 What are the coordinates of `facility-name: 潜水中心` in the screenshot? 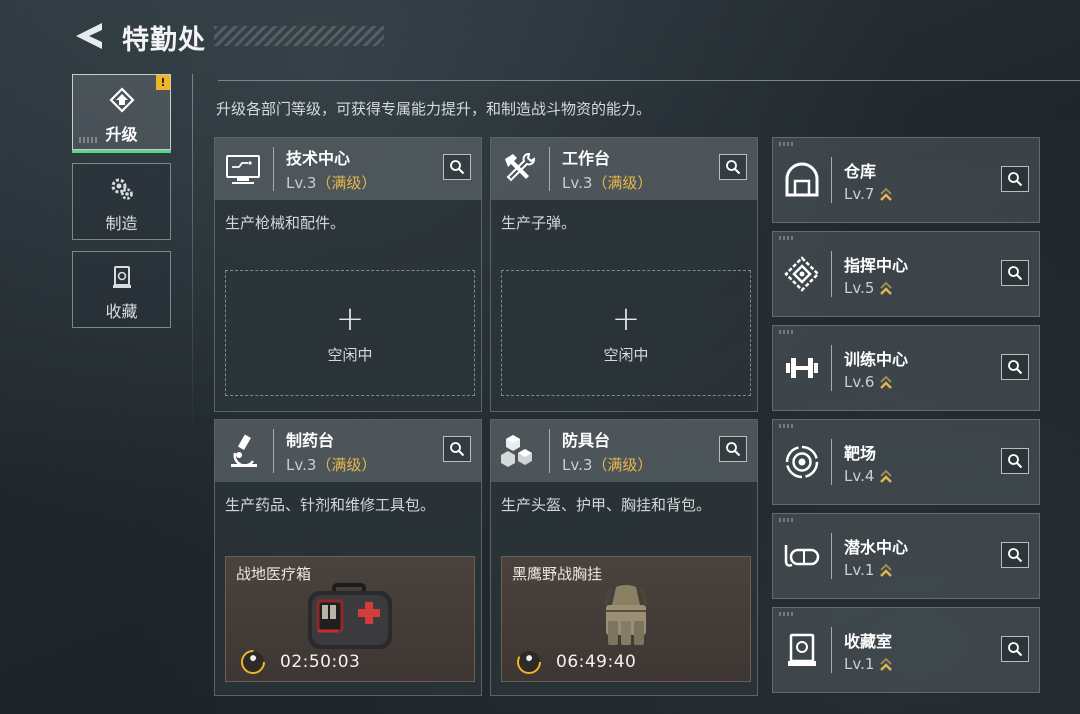 It's located at (876, 547).